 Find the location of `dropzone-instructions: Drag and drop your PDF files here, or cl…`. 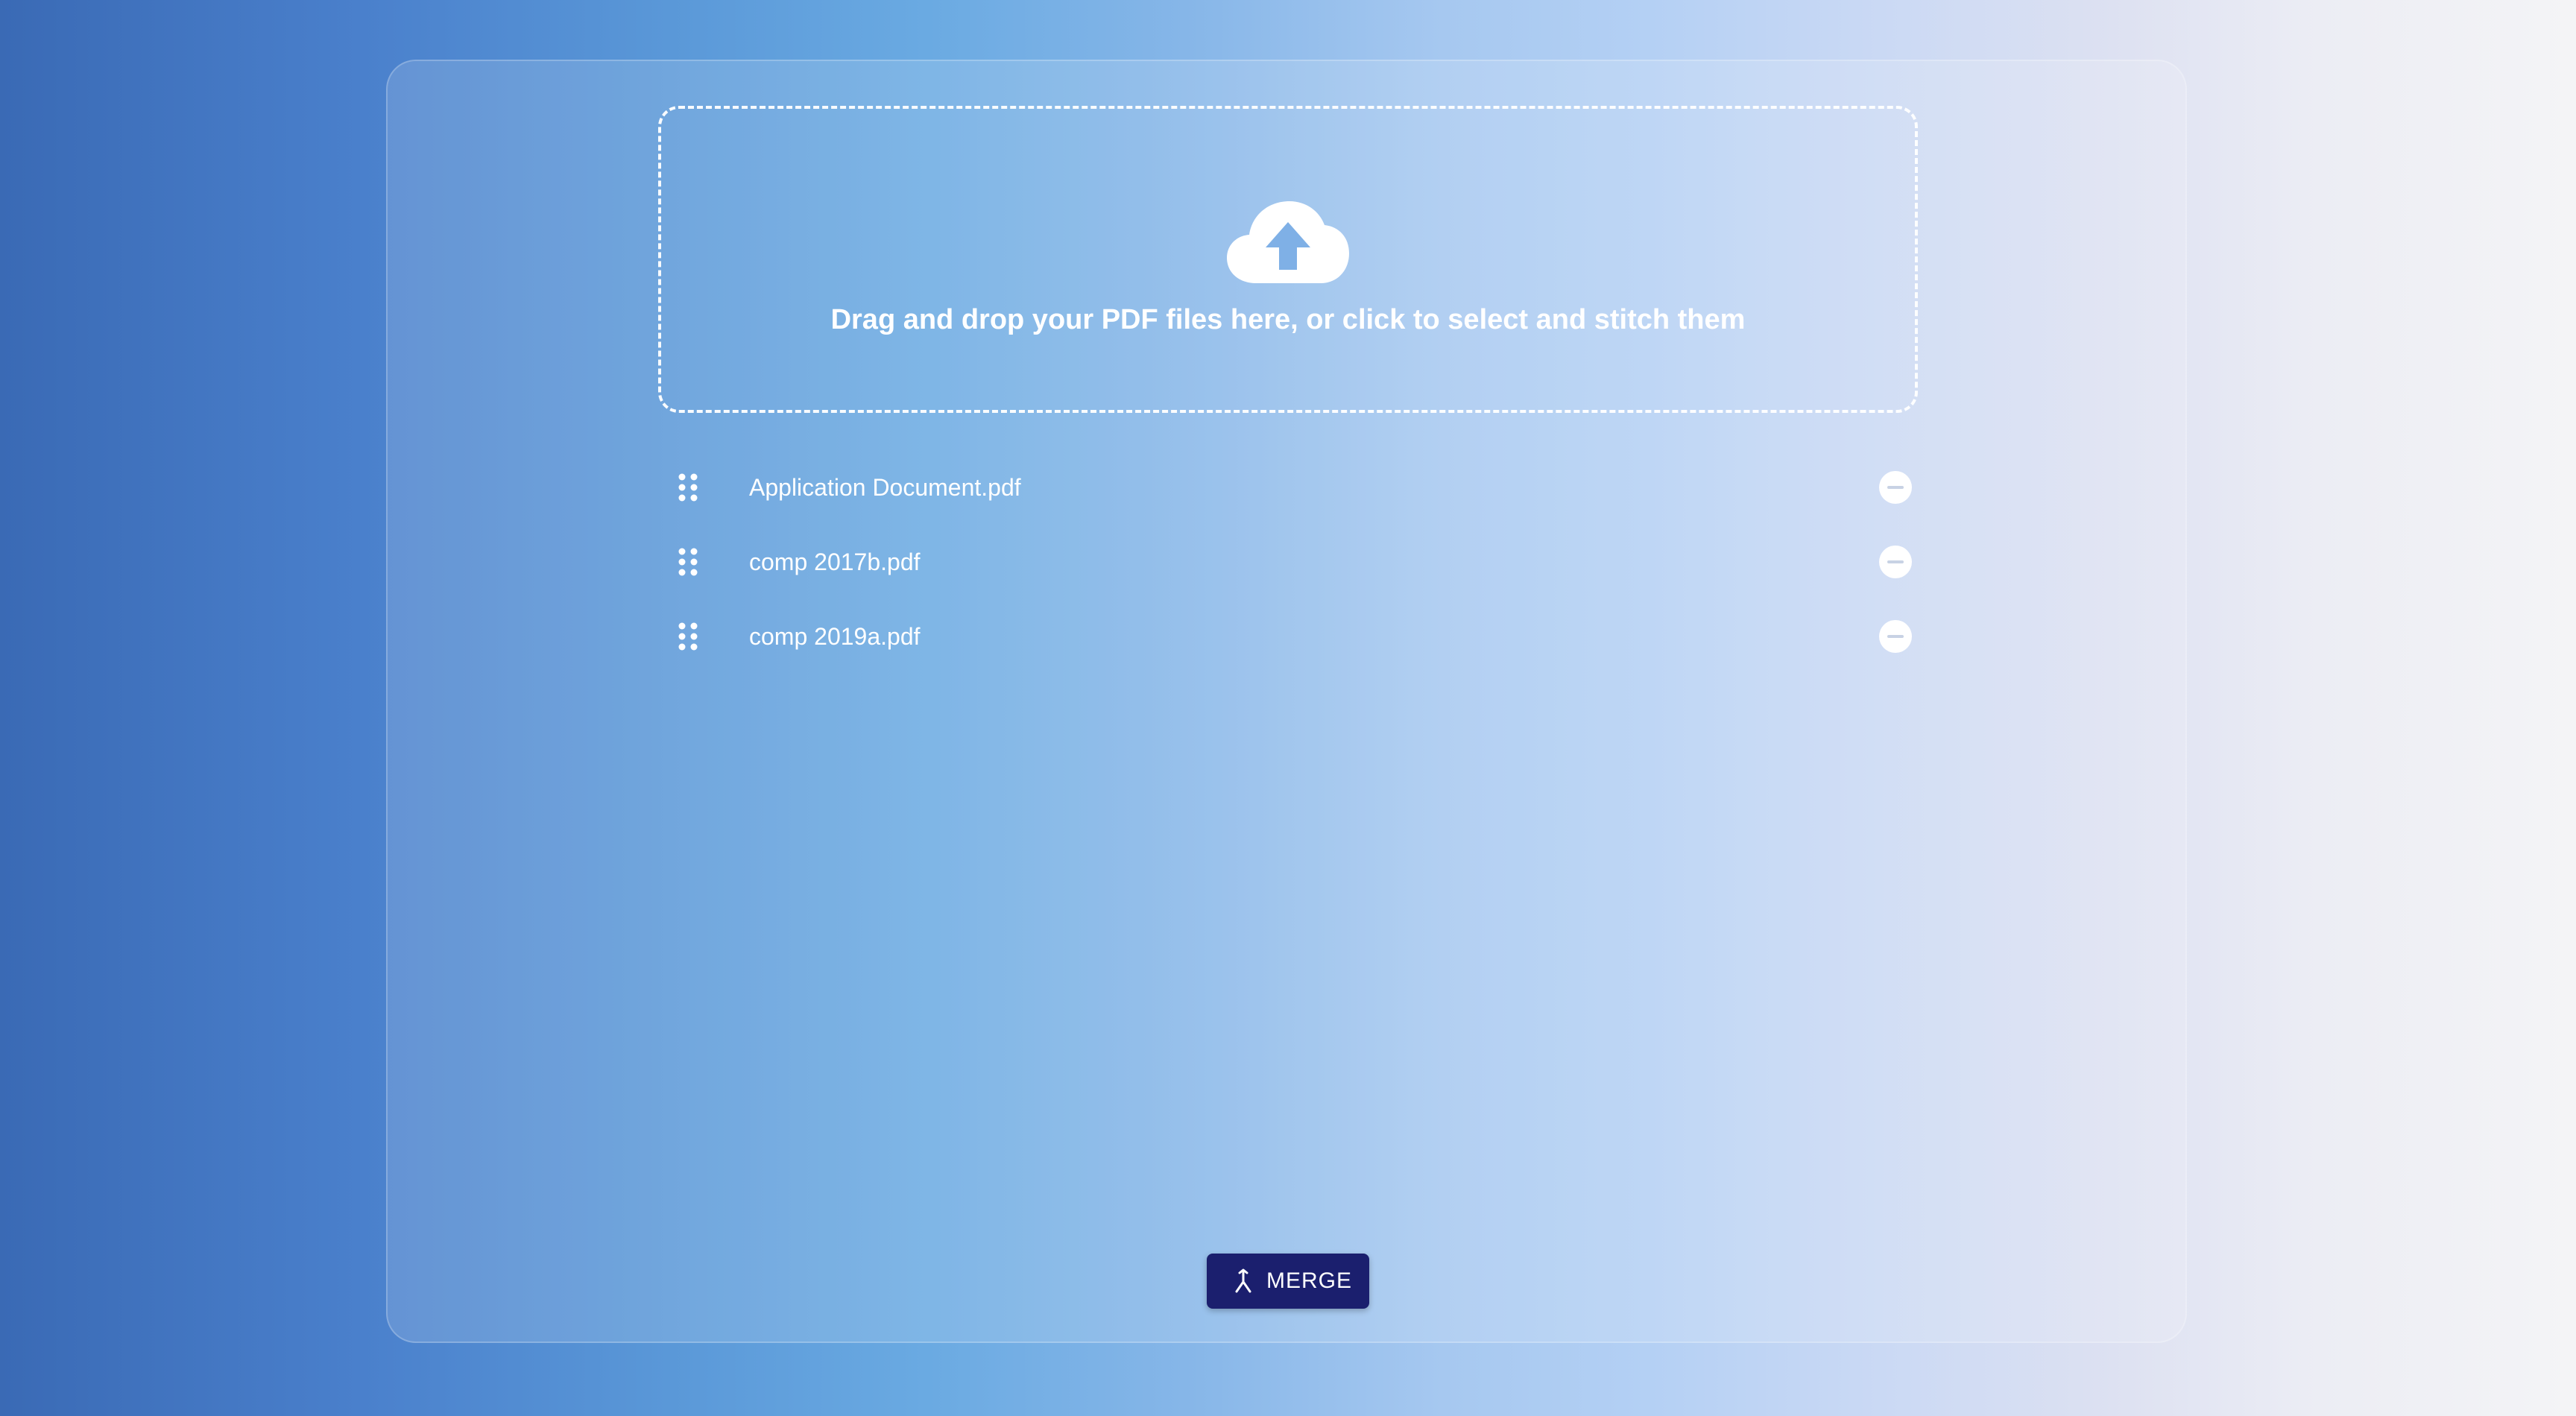

dropzone-instructions: Drag and drop your PDF files here, or cl… is located at coordinates (1288, 319).